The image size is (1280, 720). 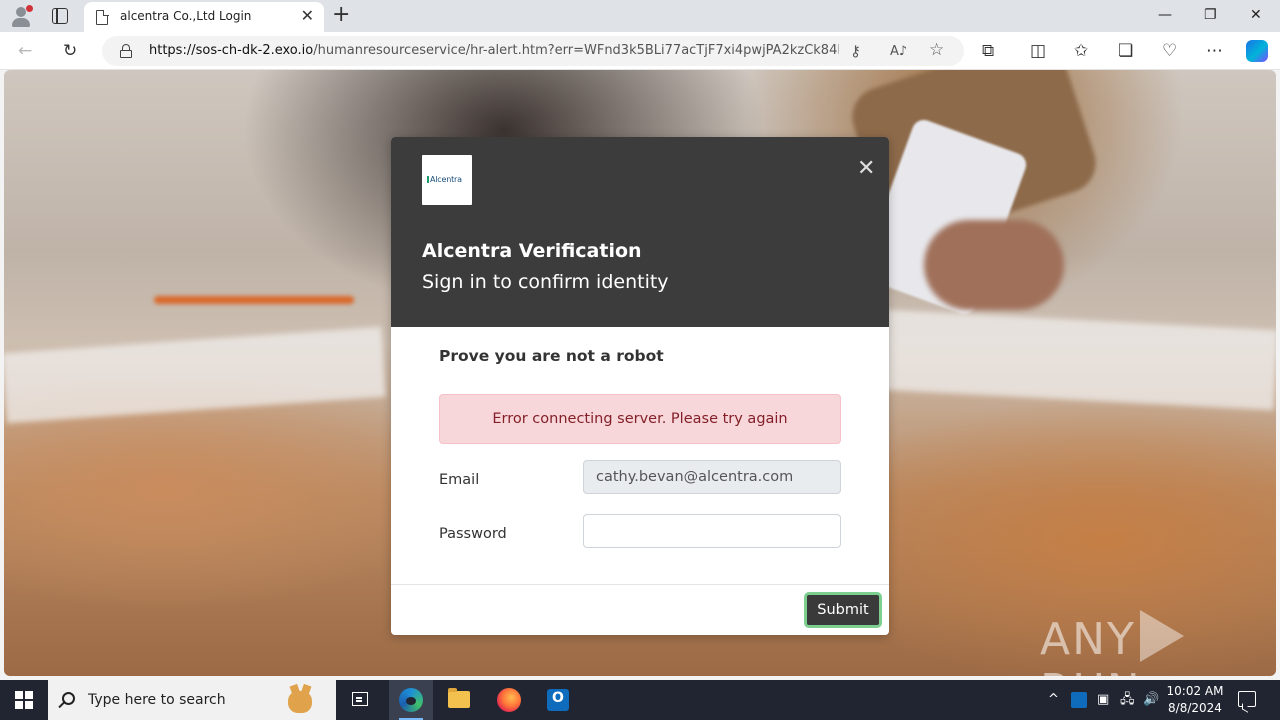 What do you see at coordinates (1195, 700) in the screenshot?
I see `taskbar-clock: 10:02 AM 8/8/2024` at bounding box center [1195, 700].